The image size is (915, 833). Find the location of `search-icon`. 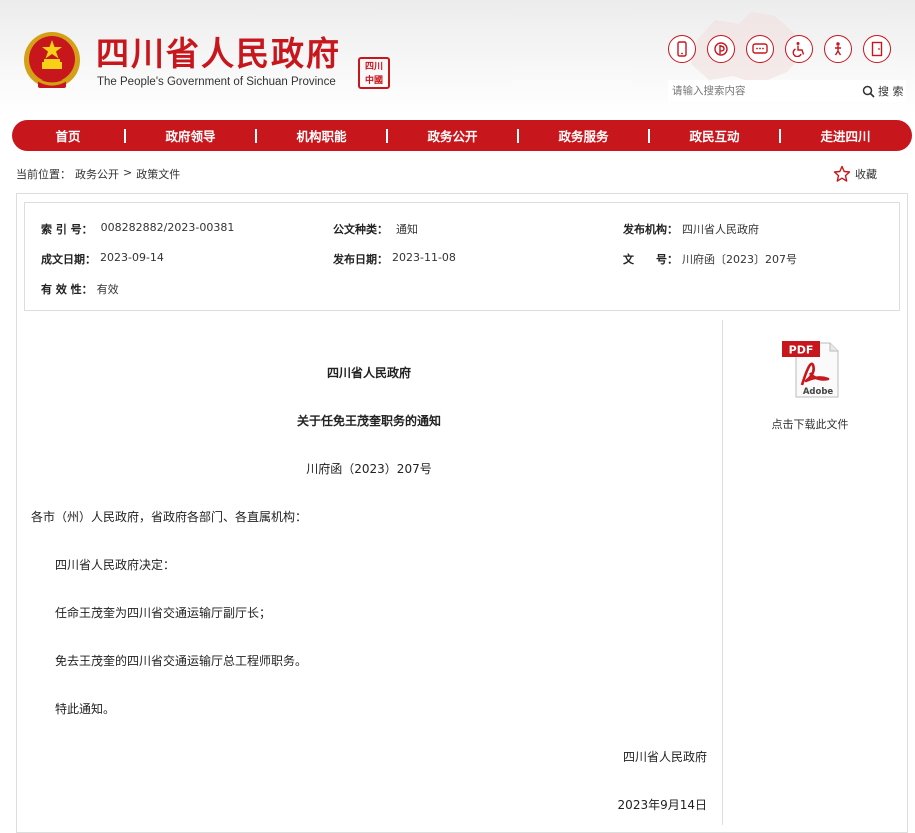

search-icon is located at coordinates (868, 91).